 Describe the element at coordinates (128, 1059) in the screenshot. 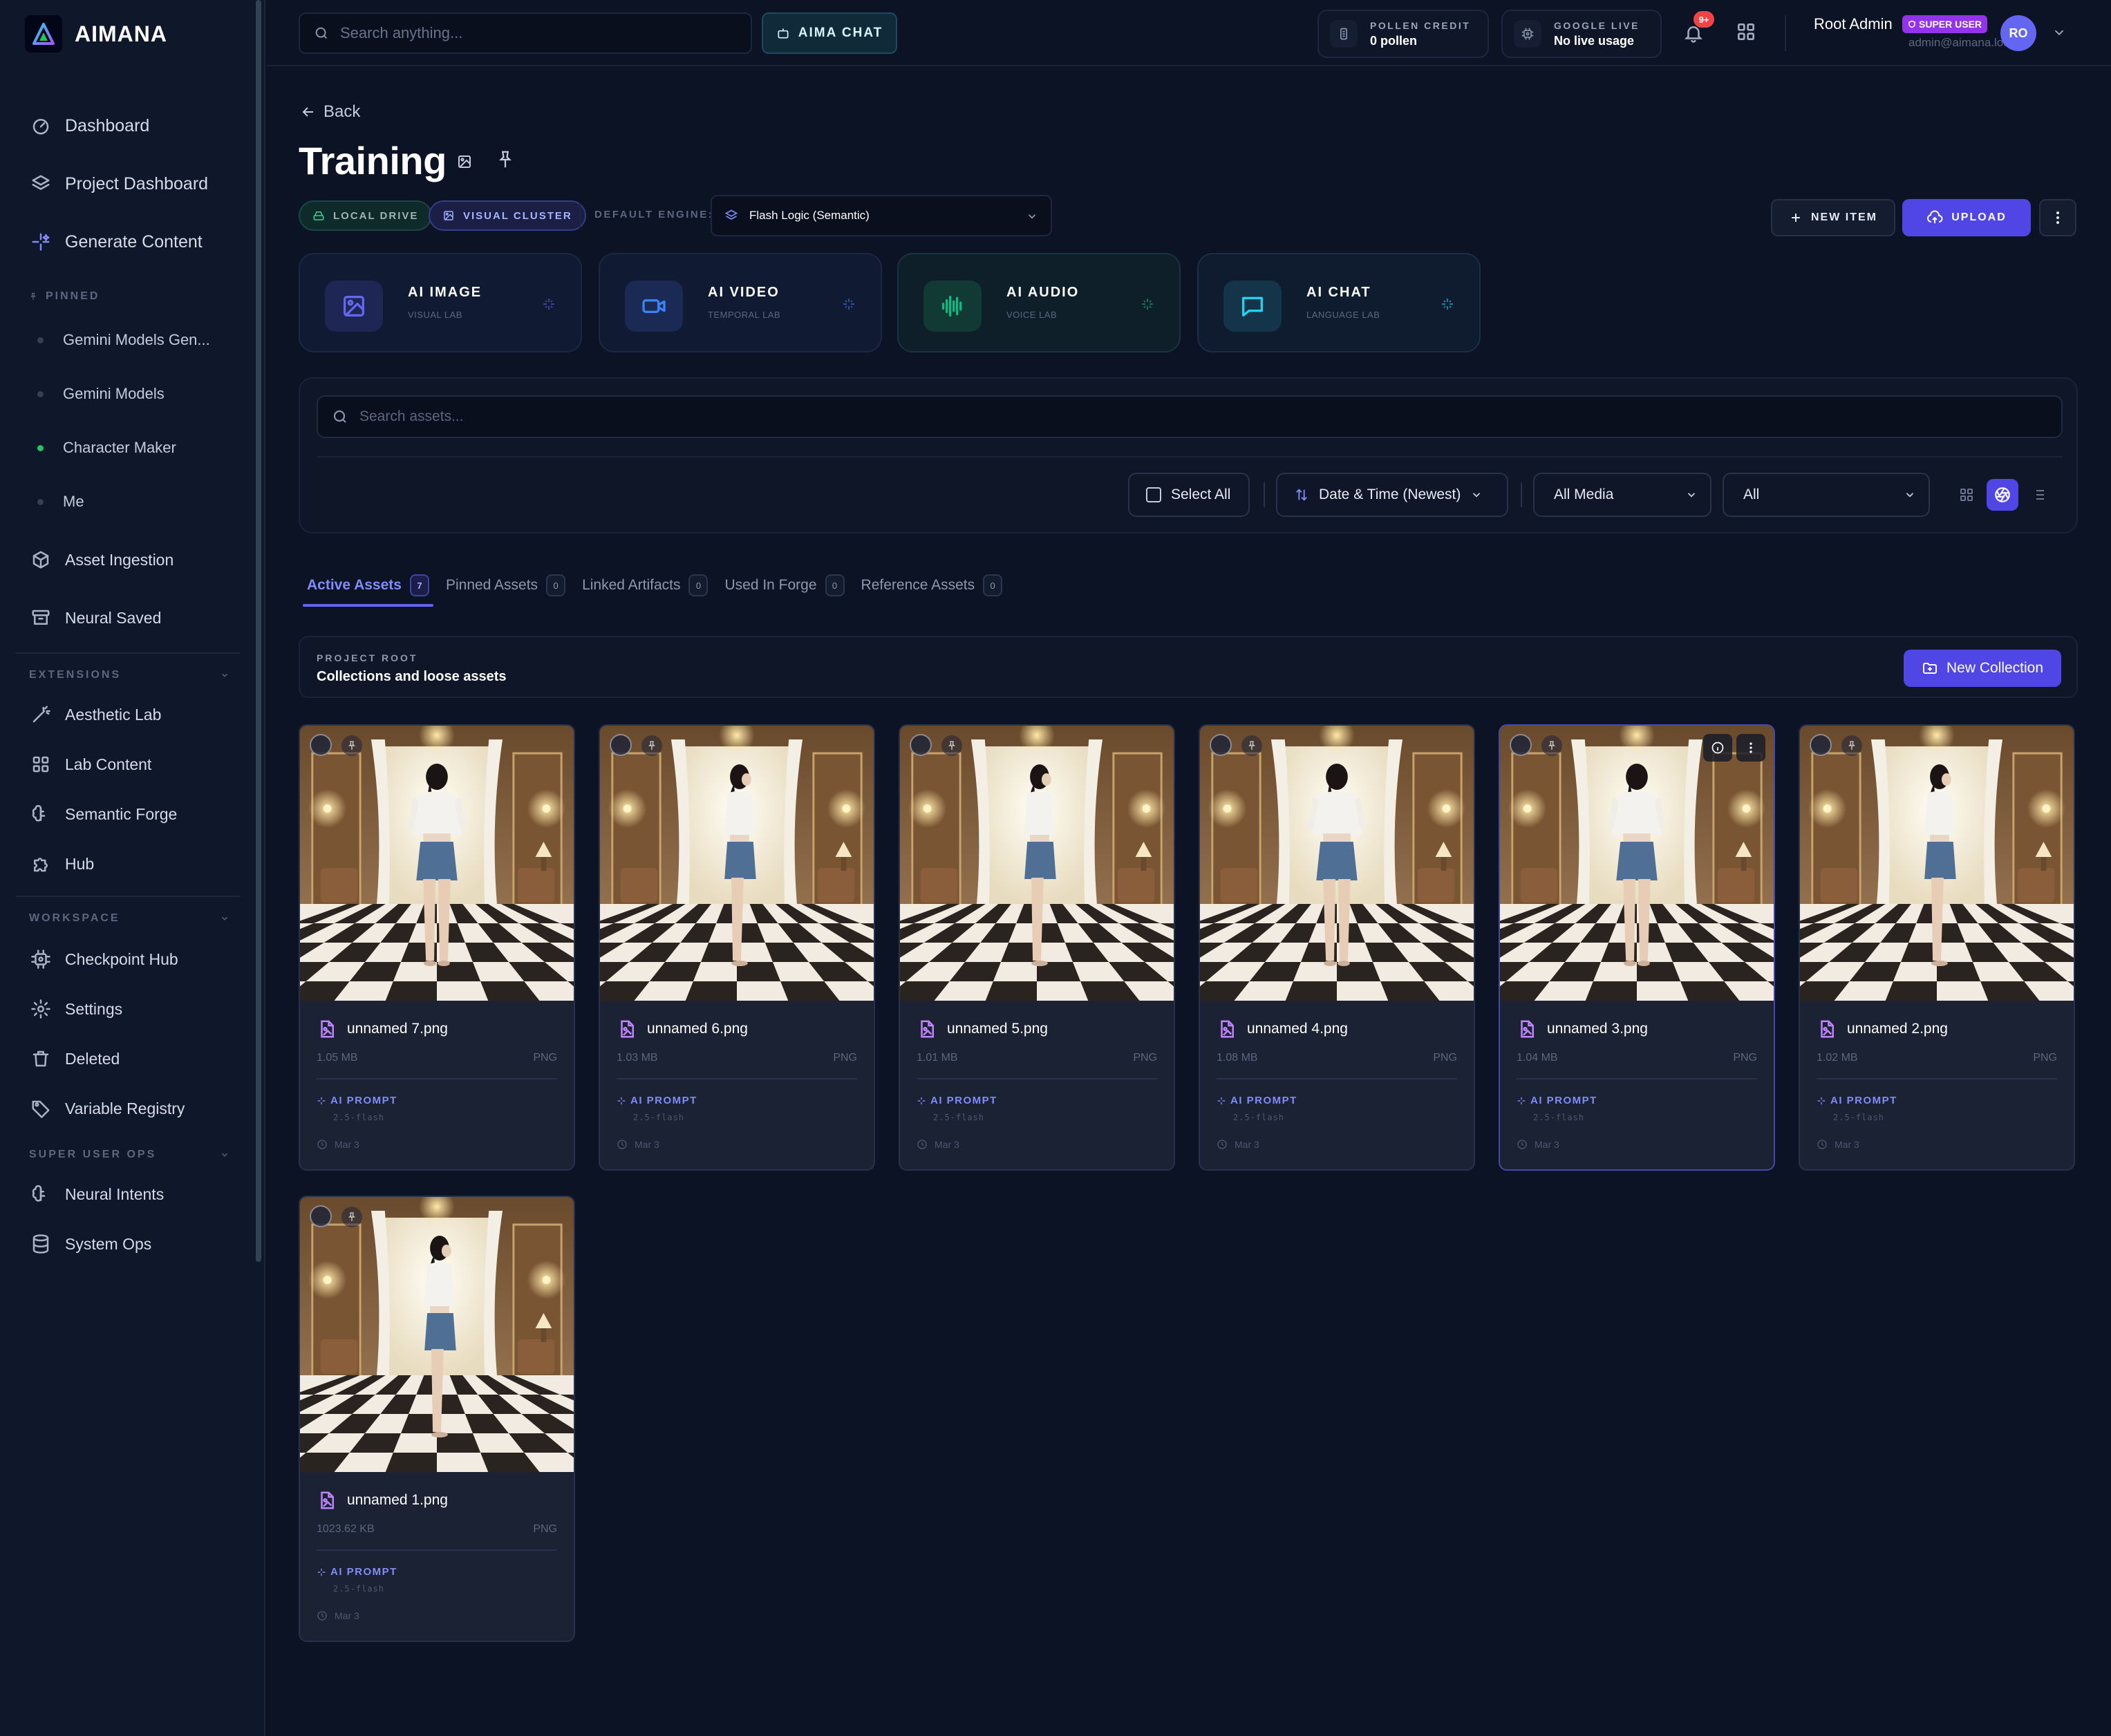

I see `sidebar-item-deleted: Deleted` at that location.